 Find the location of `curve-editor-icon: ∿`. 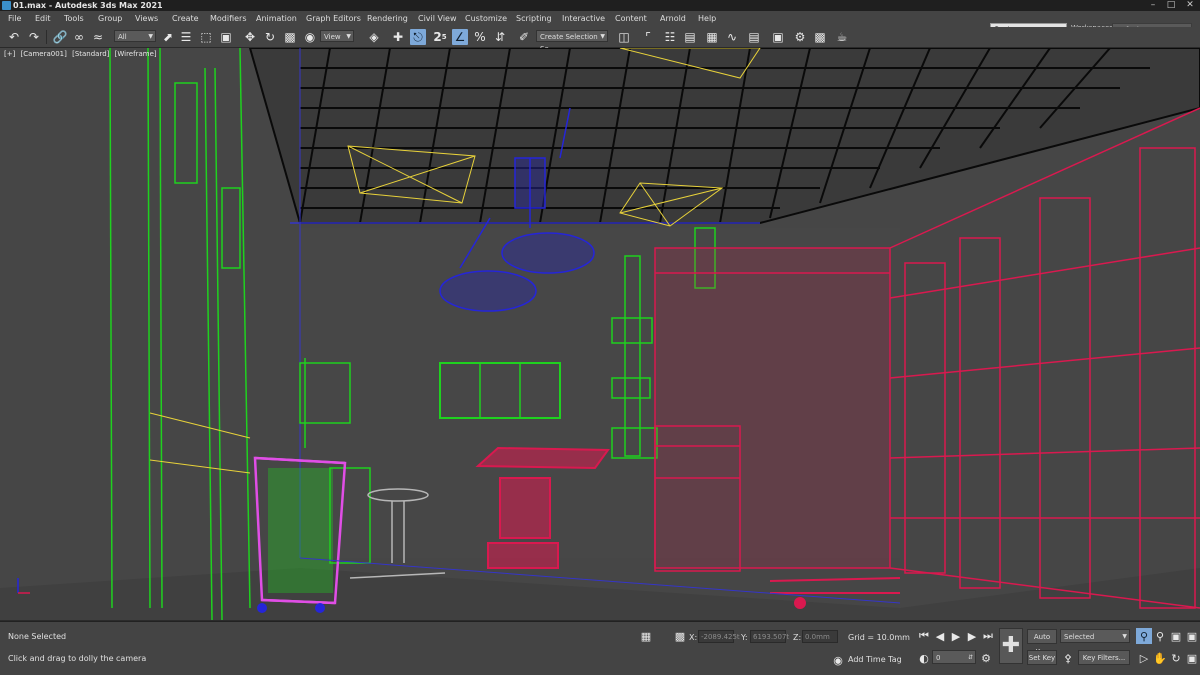

curve-editor-icon: ∿ is located at coordinates (732, 37).